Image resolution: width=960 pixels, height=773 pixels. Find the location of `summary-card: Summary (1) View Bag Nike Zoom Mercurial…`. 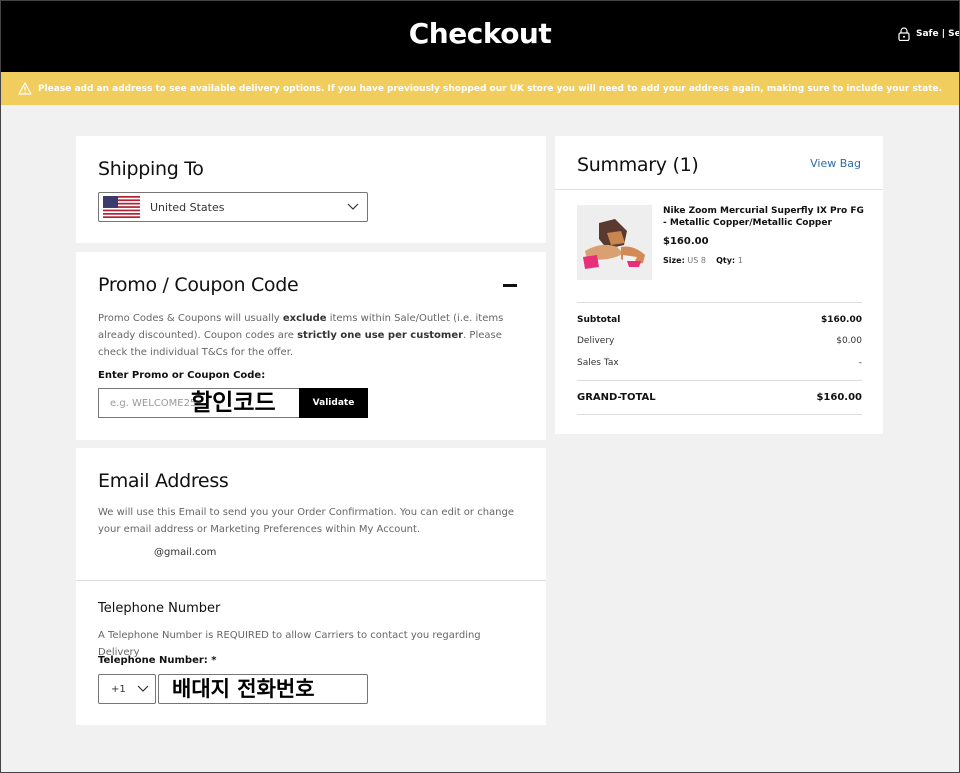

summary-card: Summary (1) View Bag Nike Zoom Mercurial… is located at coordinates (719, 285).